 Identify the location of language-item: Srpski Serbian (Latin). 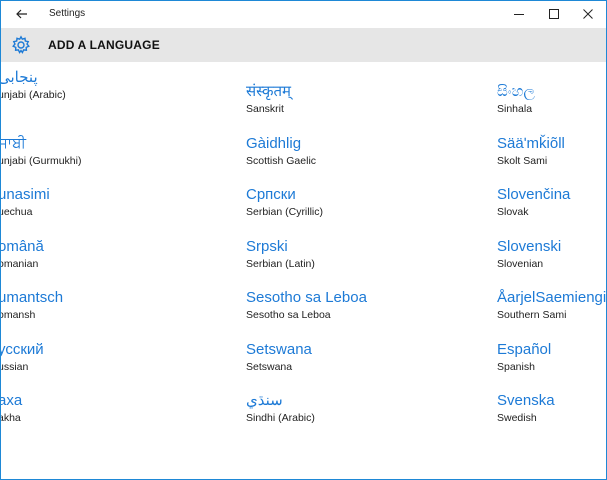
(280, 254).